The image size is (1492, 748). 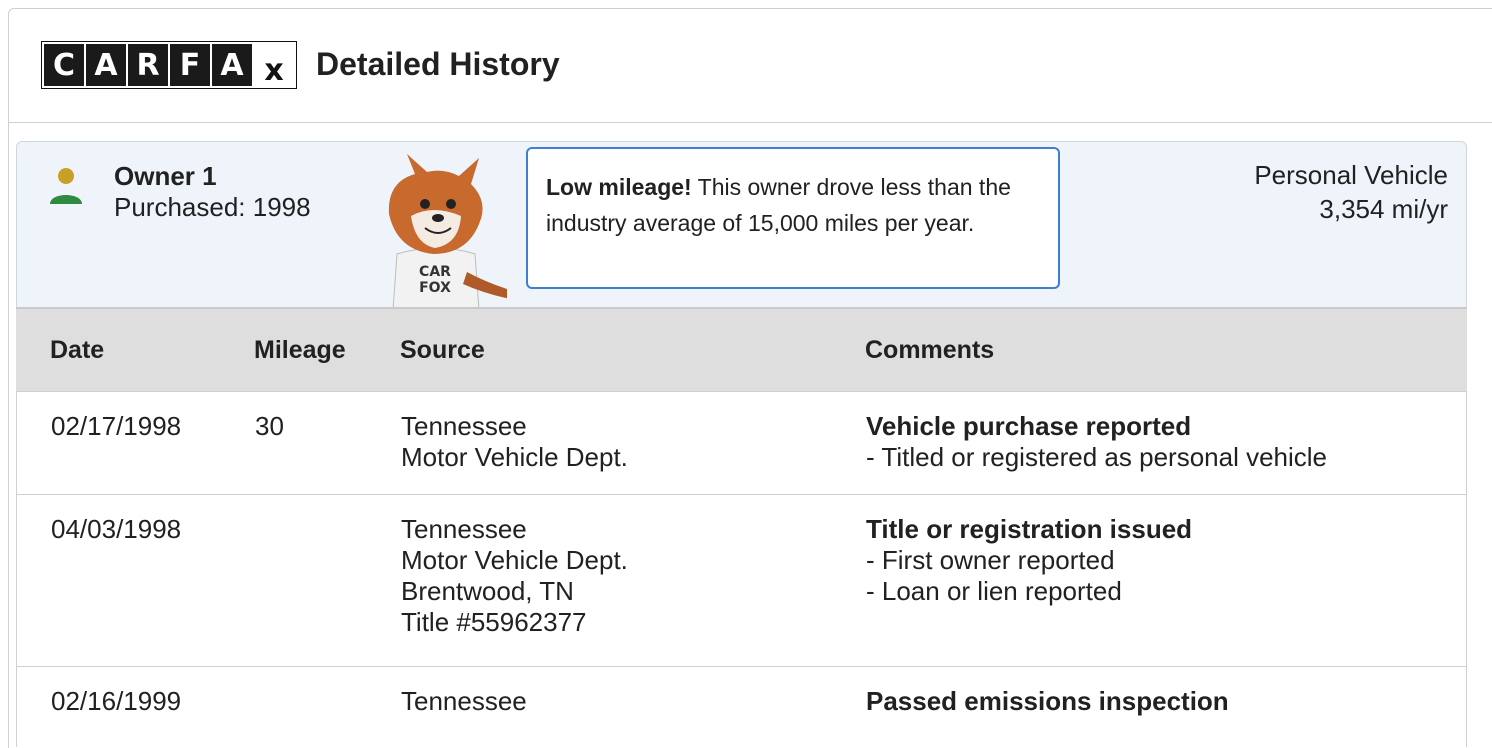 What do you see at coordinates (930, 350) in the screenshot?
I see `column-header-comments: Comments` at bounding box center [930, 350].